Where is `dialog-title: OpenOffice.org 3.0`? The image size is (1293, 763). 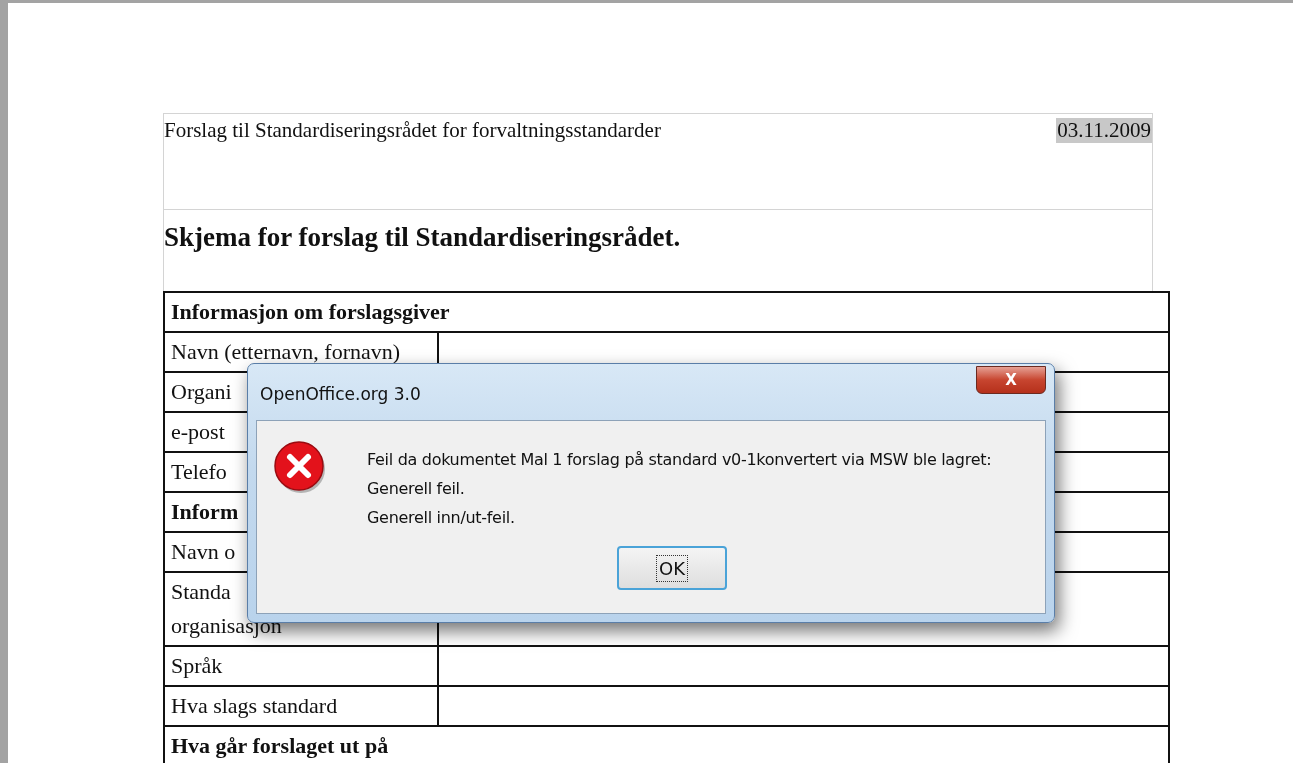
dialog-title: OpenOffice.org 3.0 is located at coordinates (340, 394).